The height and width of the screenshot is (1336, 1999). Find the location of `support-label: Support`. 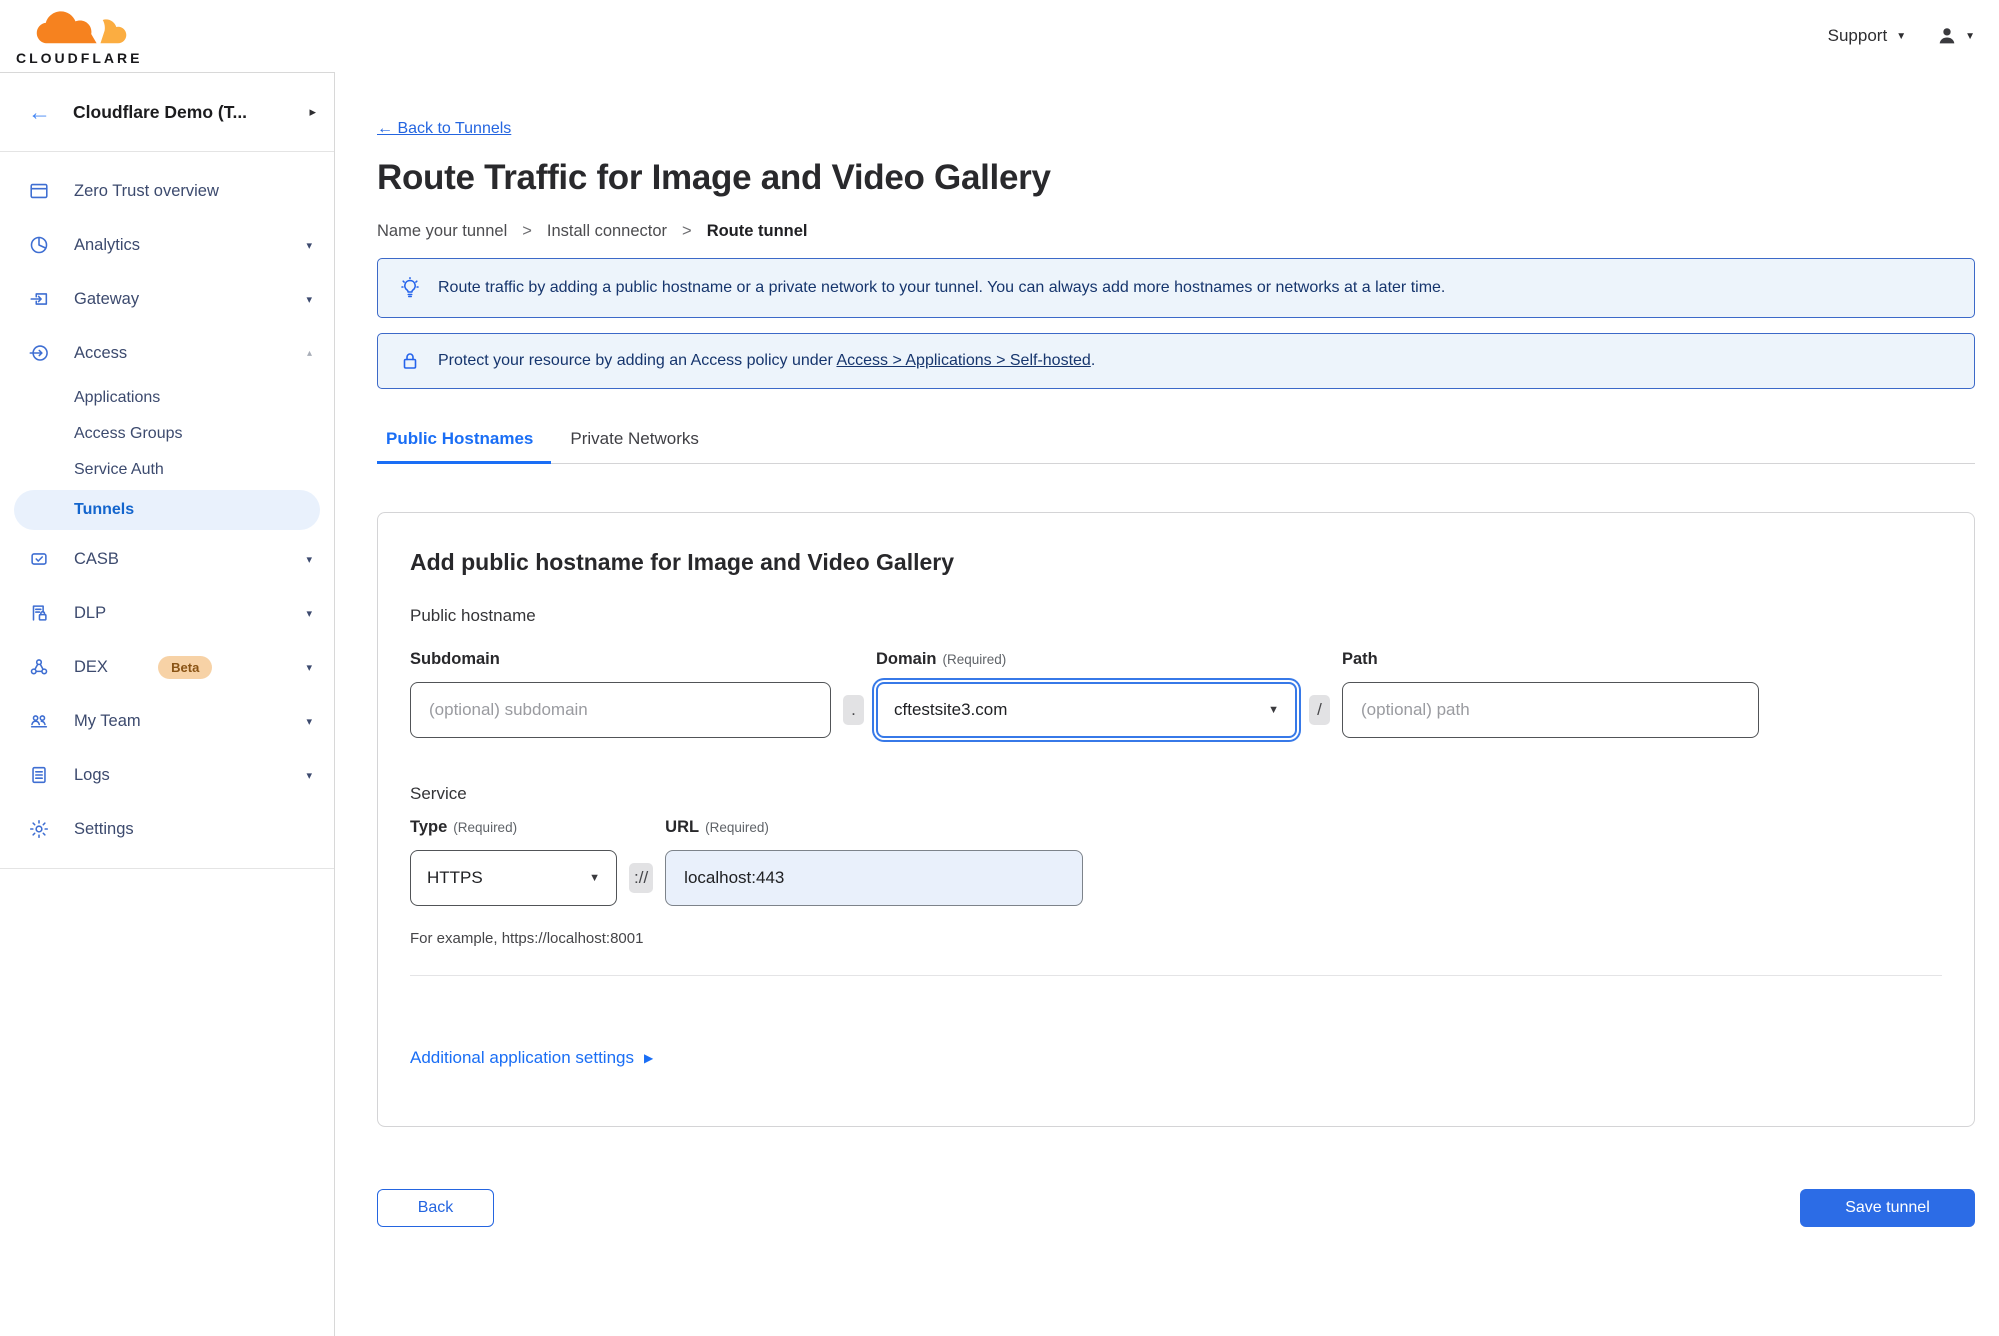

support-label: Support is located at coordinates (1857, 35).